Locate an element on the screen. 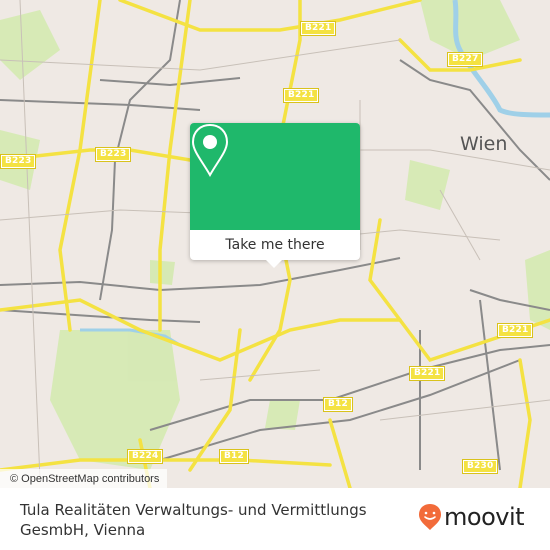 This screenshot has height=550, width=550. road-shield: B227 is located at coordinates (465, 59).